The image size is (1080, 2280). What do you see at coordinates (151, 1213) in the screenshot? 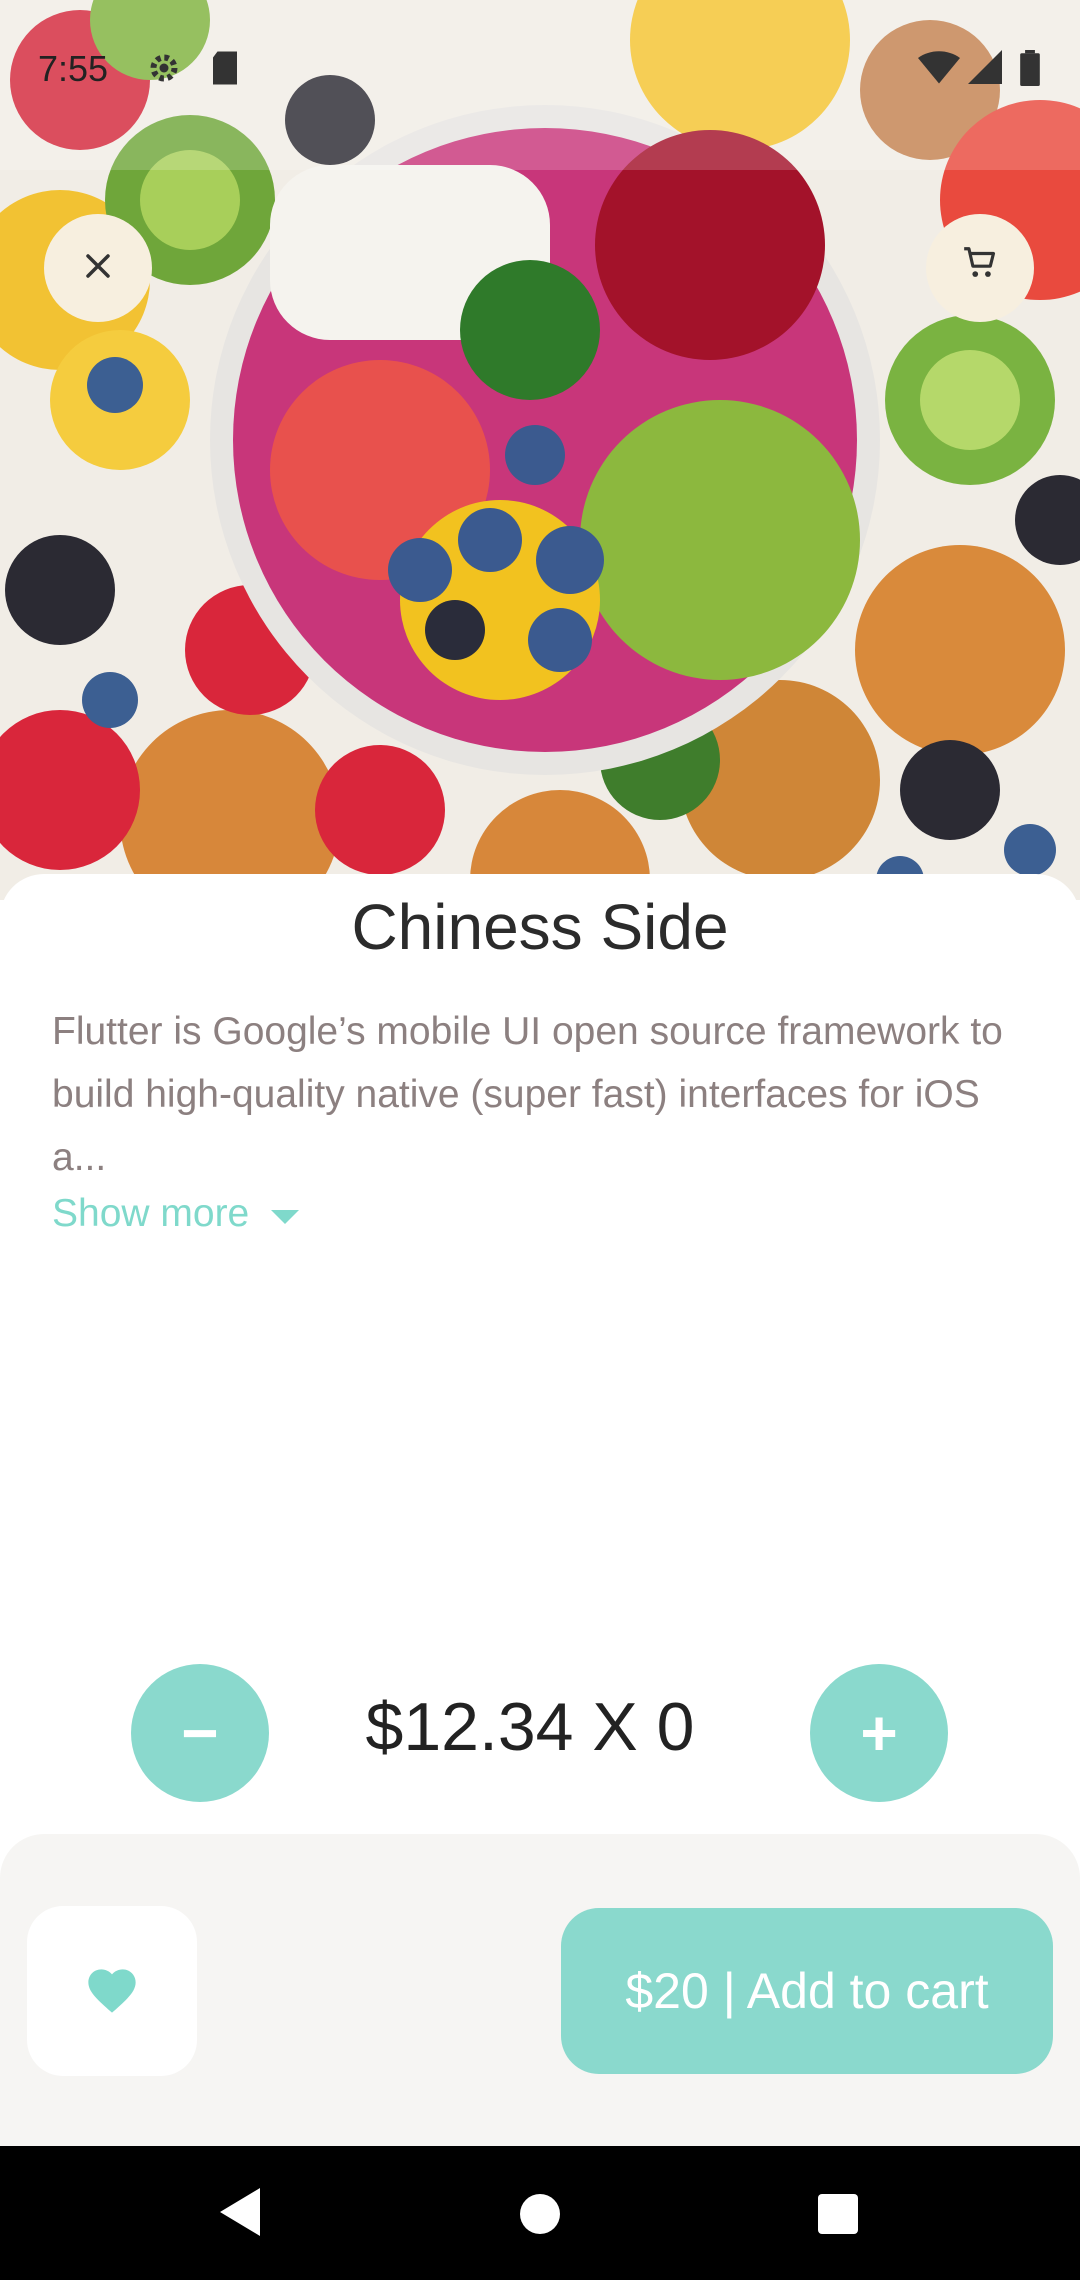
I see `show-more-label: Show more` at bounding box center [151, 1213].